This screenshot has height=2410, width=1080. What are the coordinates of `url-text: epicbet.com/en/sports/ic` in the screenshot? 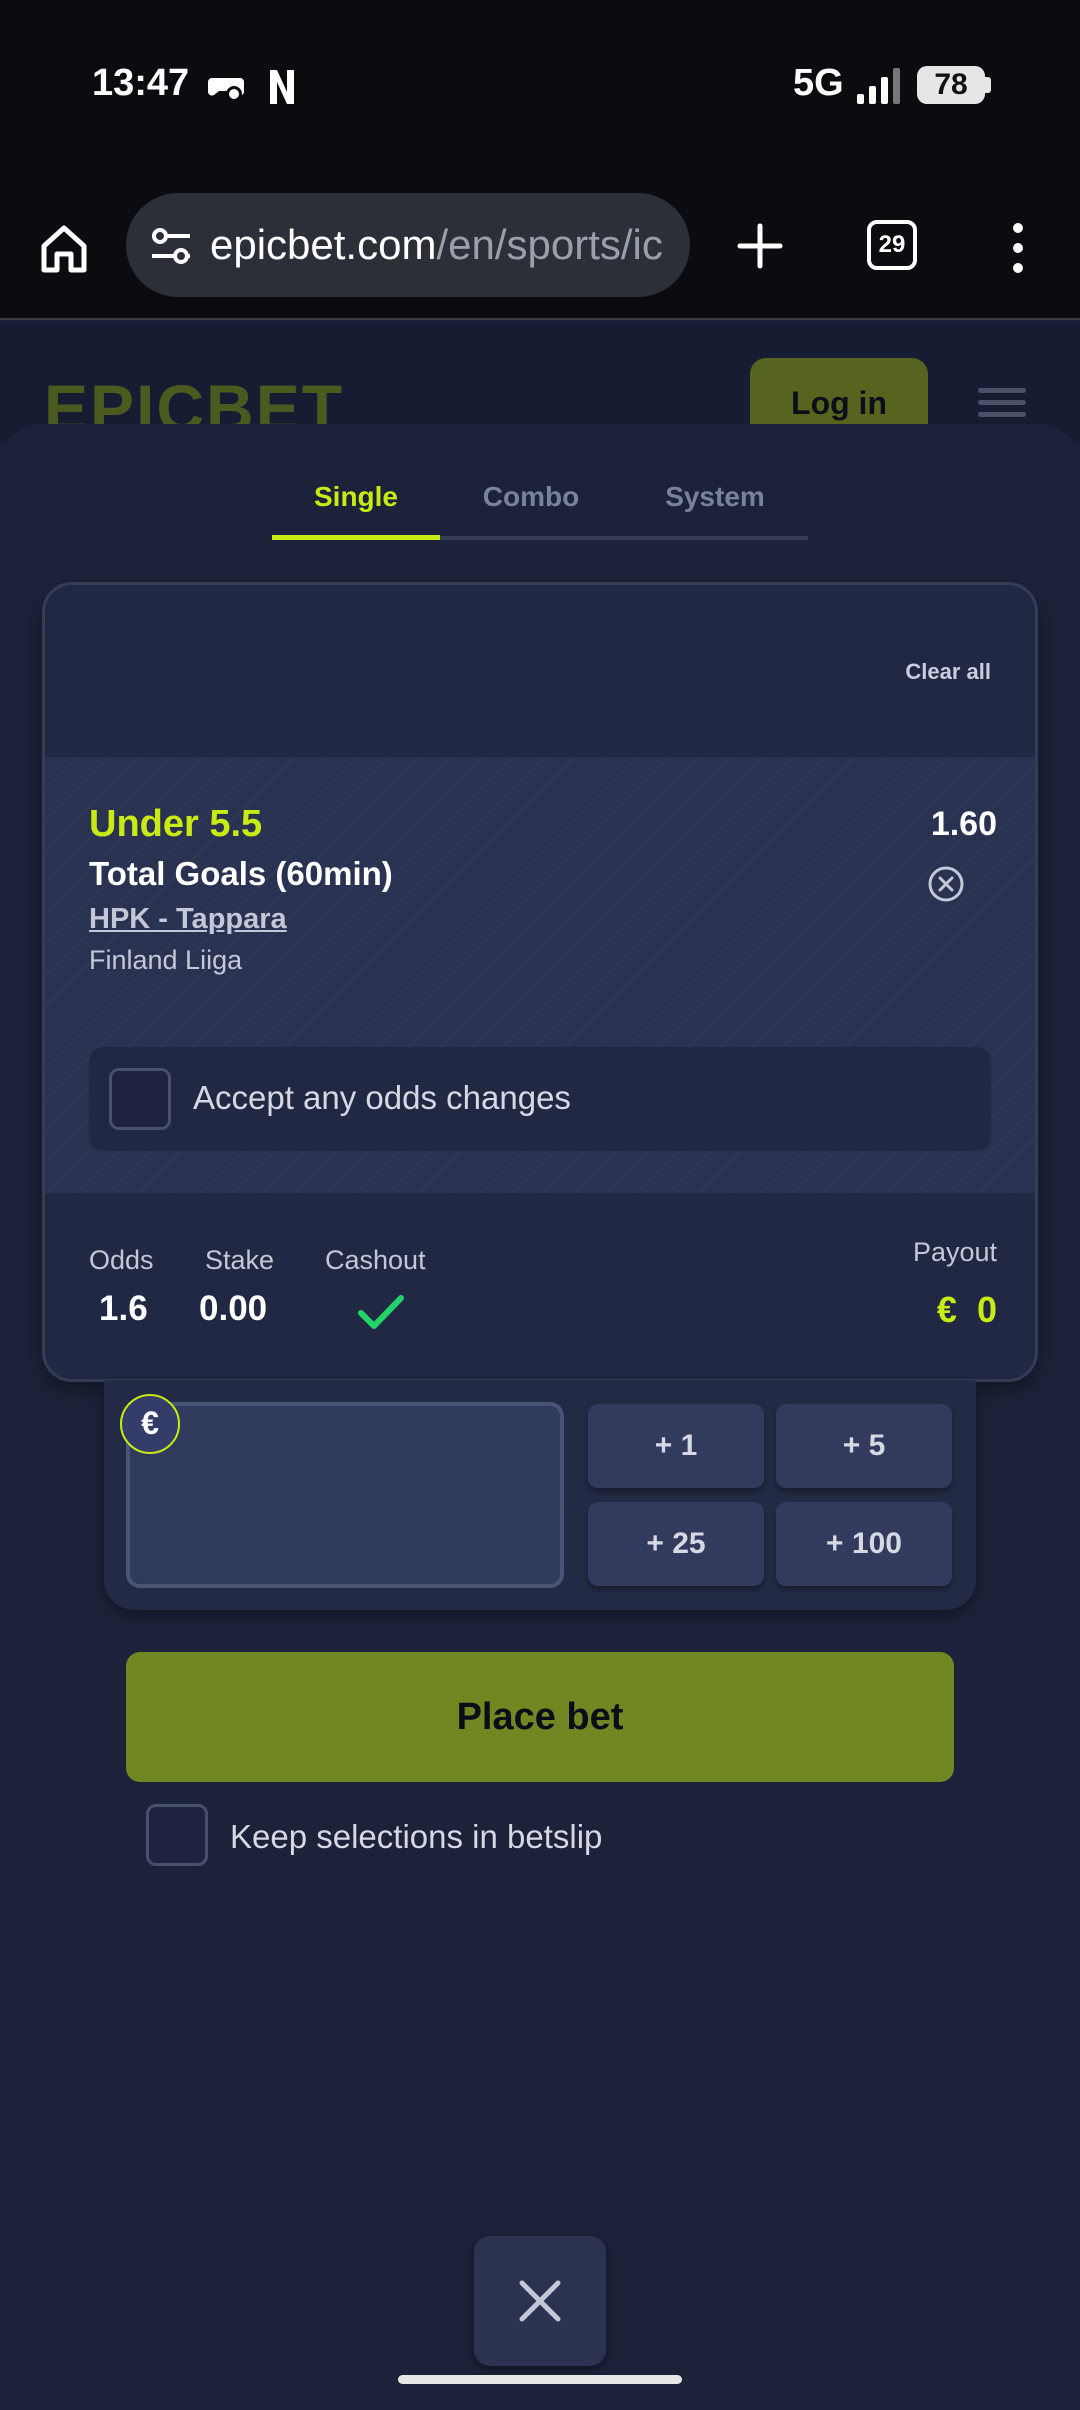 It's located at (436, 245).